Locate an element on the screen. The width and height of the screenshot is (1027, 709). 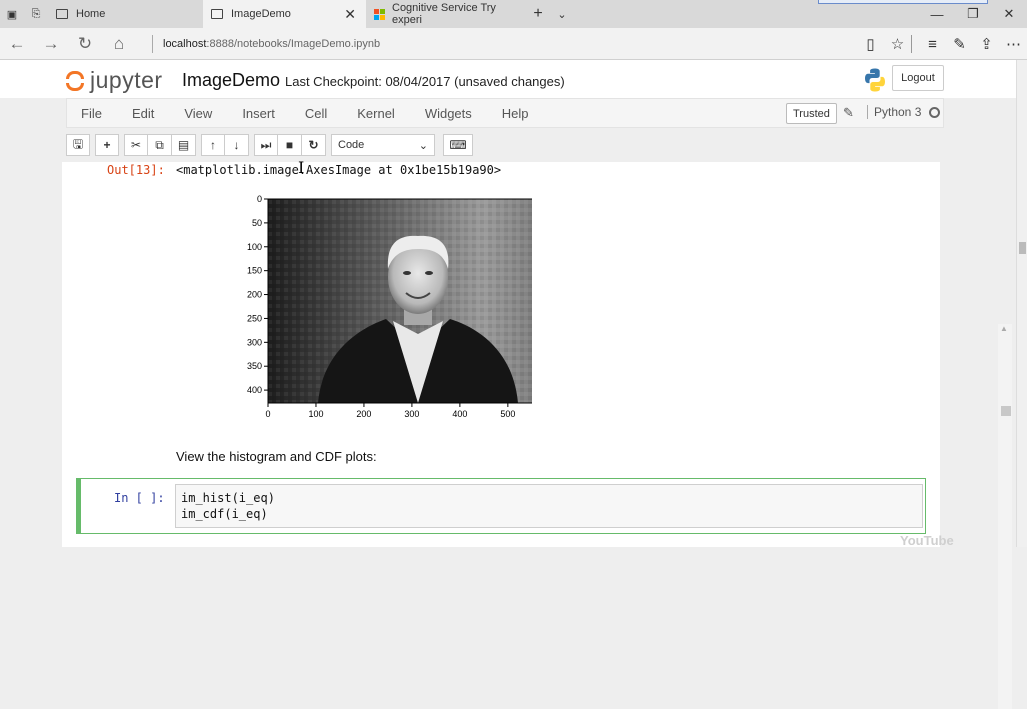
url-path: :8888/notebooks/ImageDemo.ipynb is located at coordinates (293, 43).